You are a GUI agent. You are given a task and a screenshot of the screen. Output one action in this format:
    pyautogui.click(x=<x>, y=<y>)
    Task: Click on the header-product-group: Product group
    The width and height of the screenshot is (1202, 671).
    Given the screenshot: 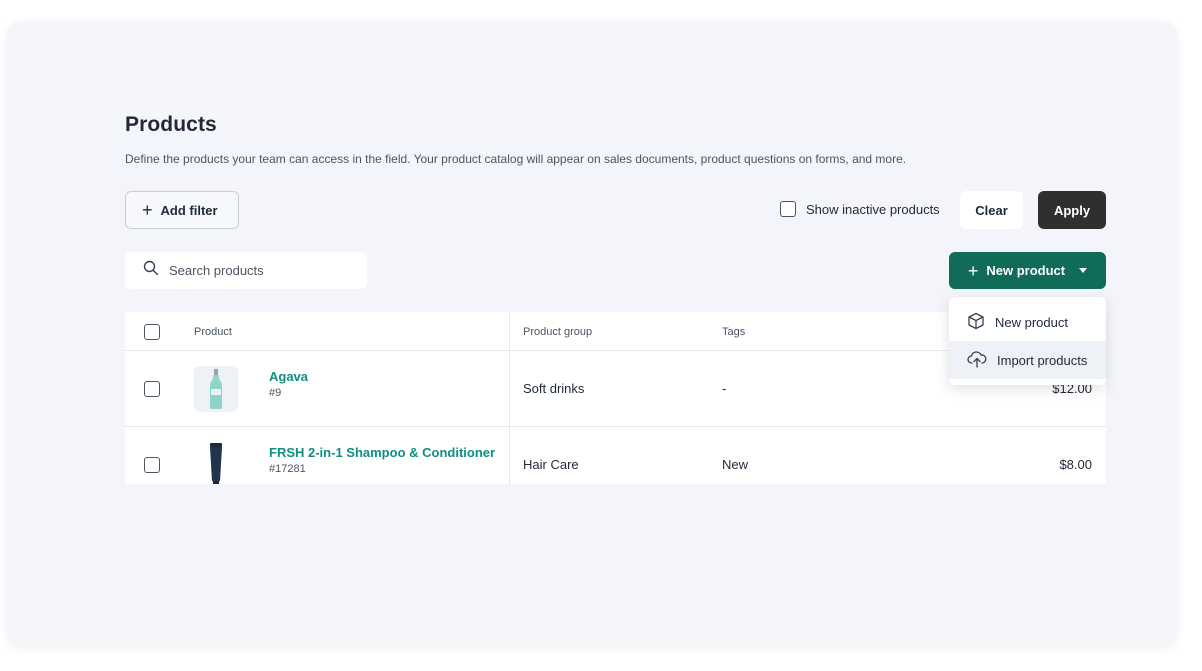 What is the action you would take?
    pyautogui.click(x=557, y=332)
    